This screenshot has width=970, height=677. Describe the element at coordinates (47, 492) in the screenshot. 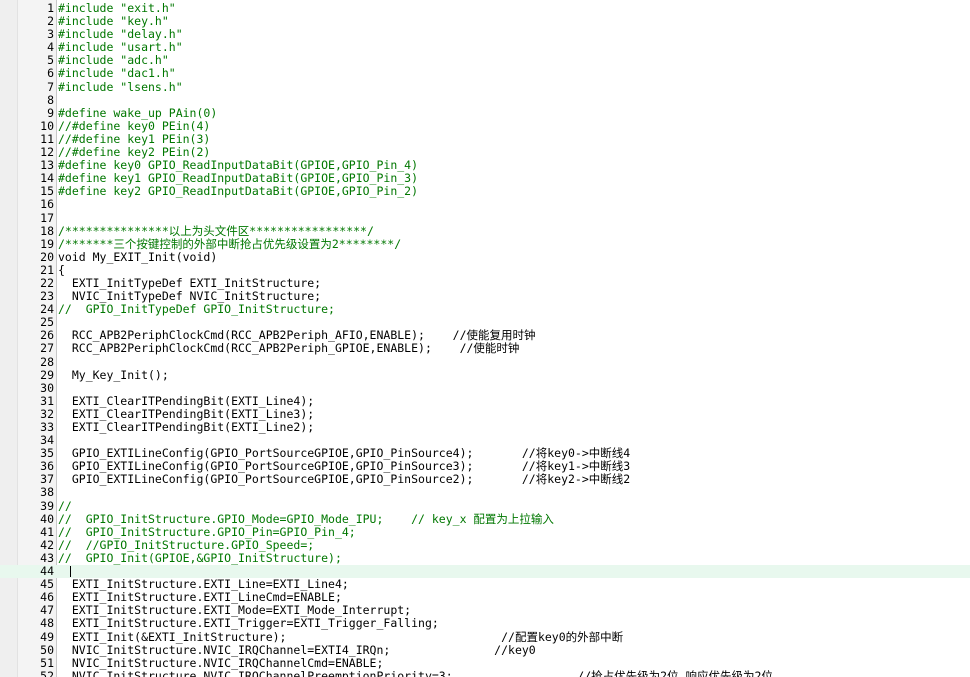

I see `line-number: 38` at that location.